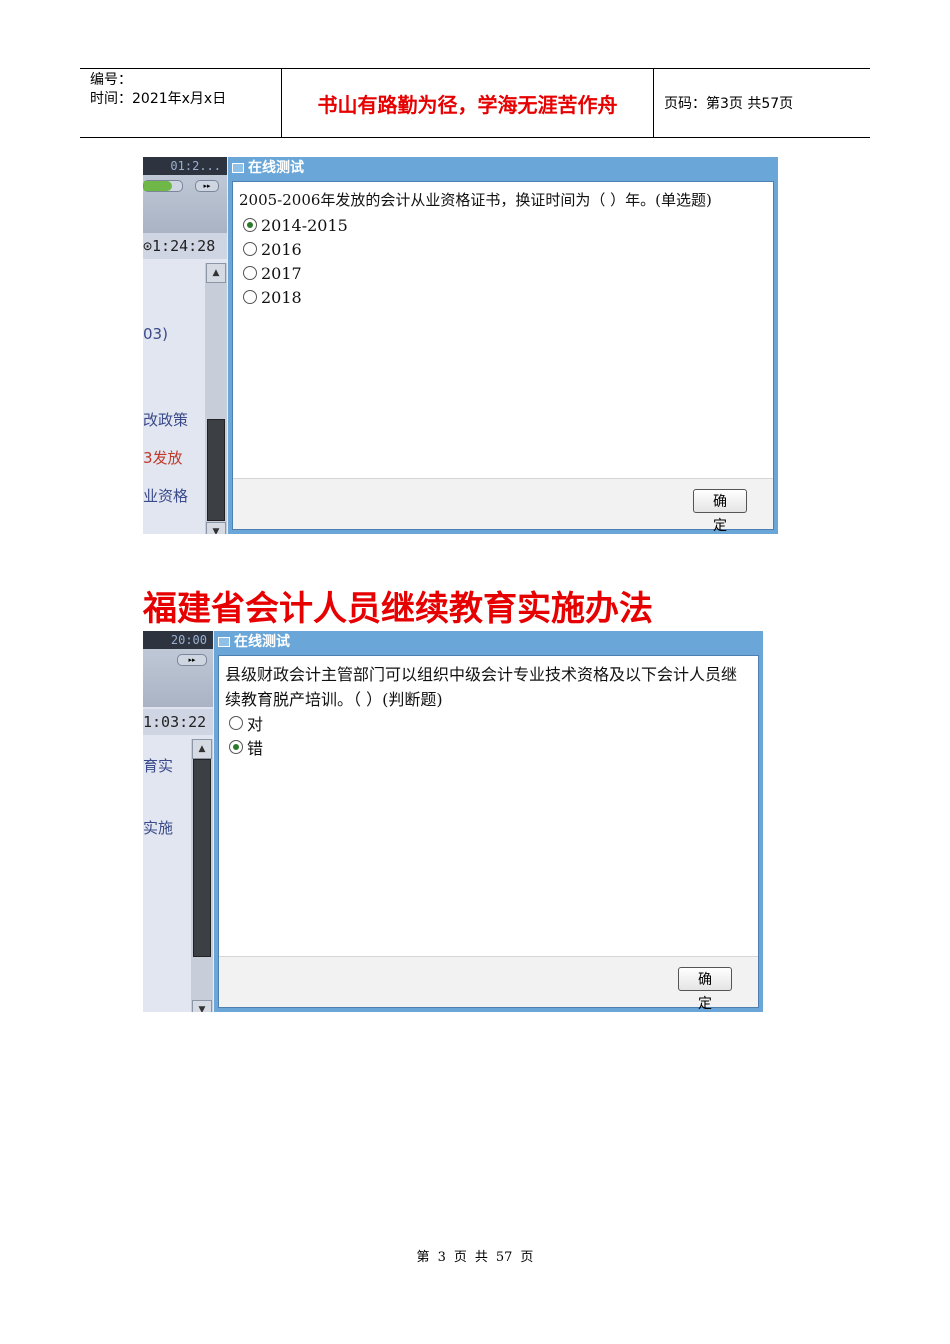 This screenshot has width=950, height=1344. What do you see at coordinates (158, 99) in the screenshot?
I see `time-label: 时间：2021年x月x日` at bounding box center [158, 99].